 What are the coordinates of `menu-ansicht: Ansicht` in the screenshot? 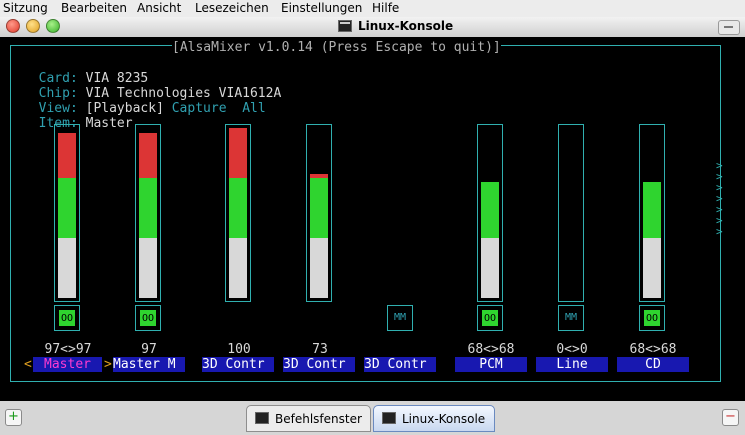 It's located at (159, 8).